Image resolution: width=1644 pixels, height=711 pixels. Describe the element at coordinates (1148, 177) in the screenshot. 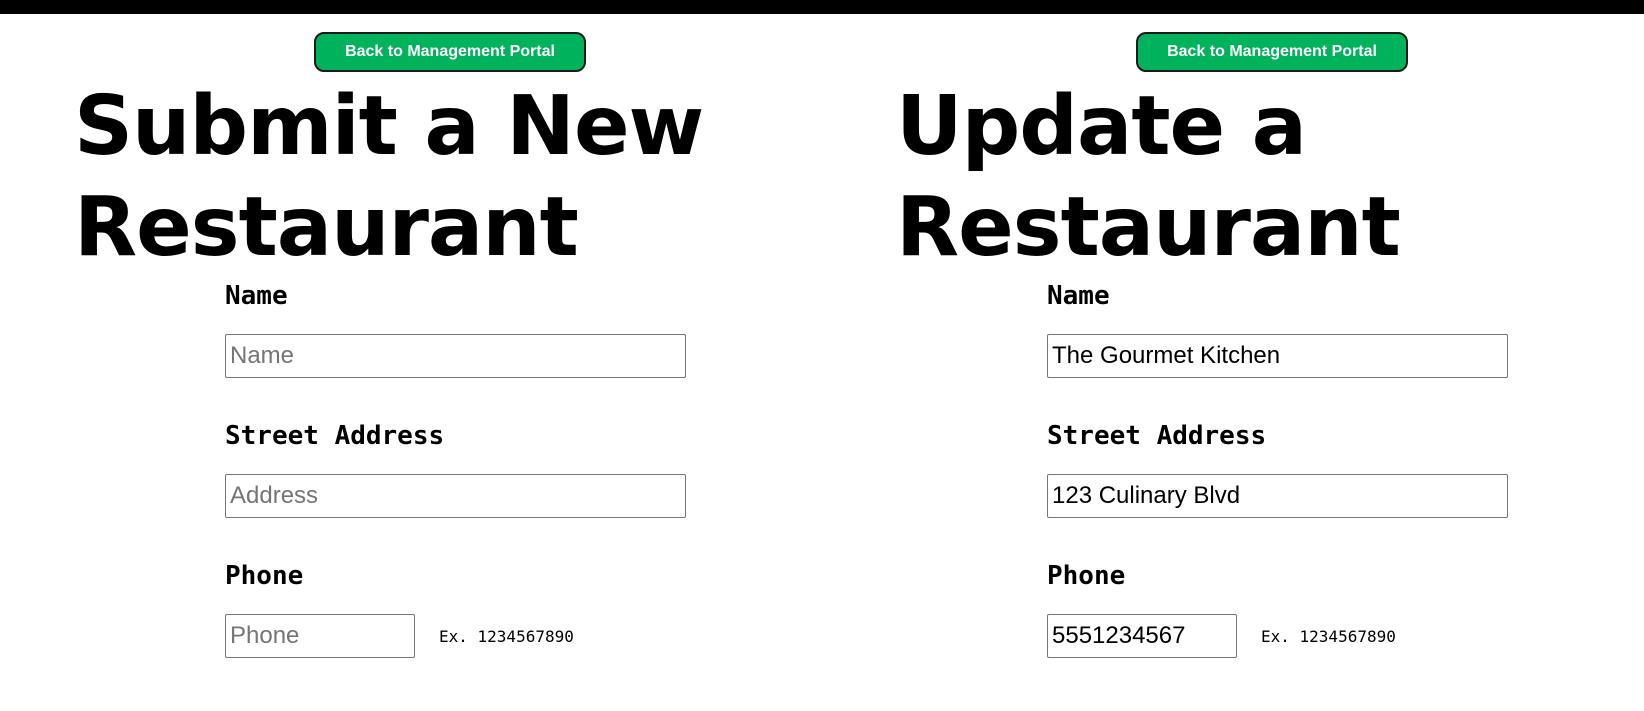

I see `page-title: Update a Restaurant` at that location.